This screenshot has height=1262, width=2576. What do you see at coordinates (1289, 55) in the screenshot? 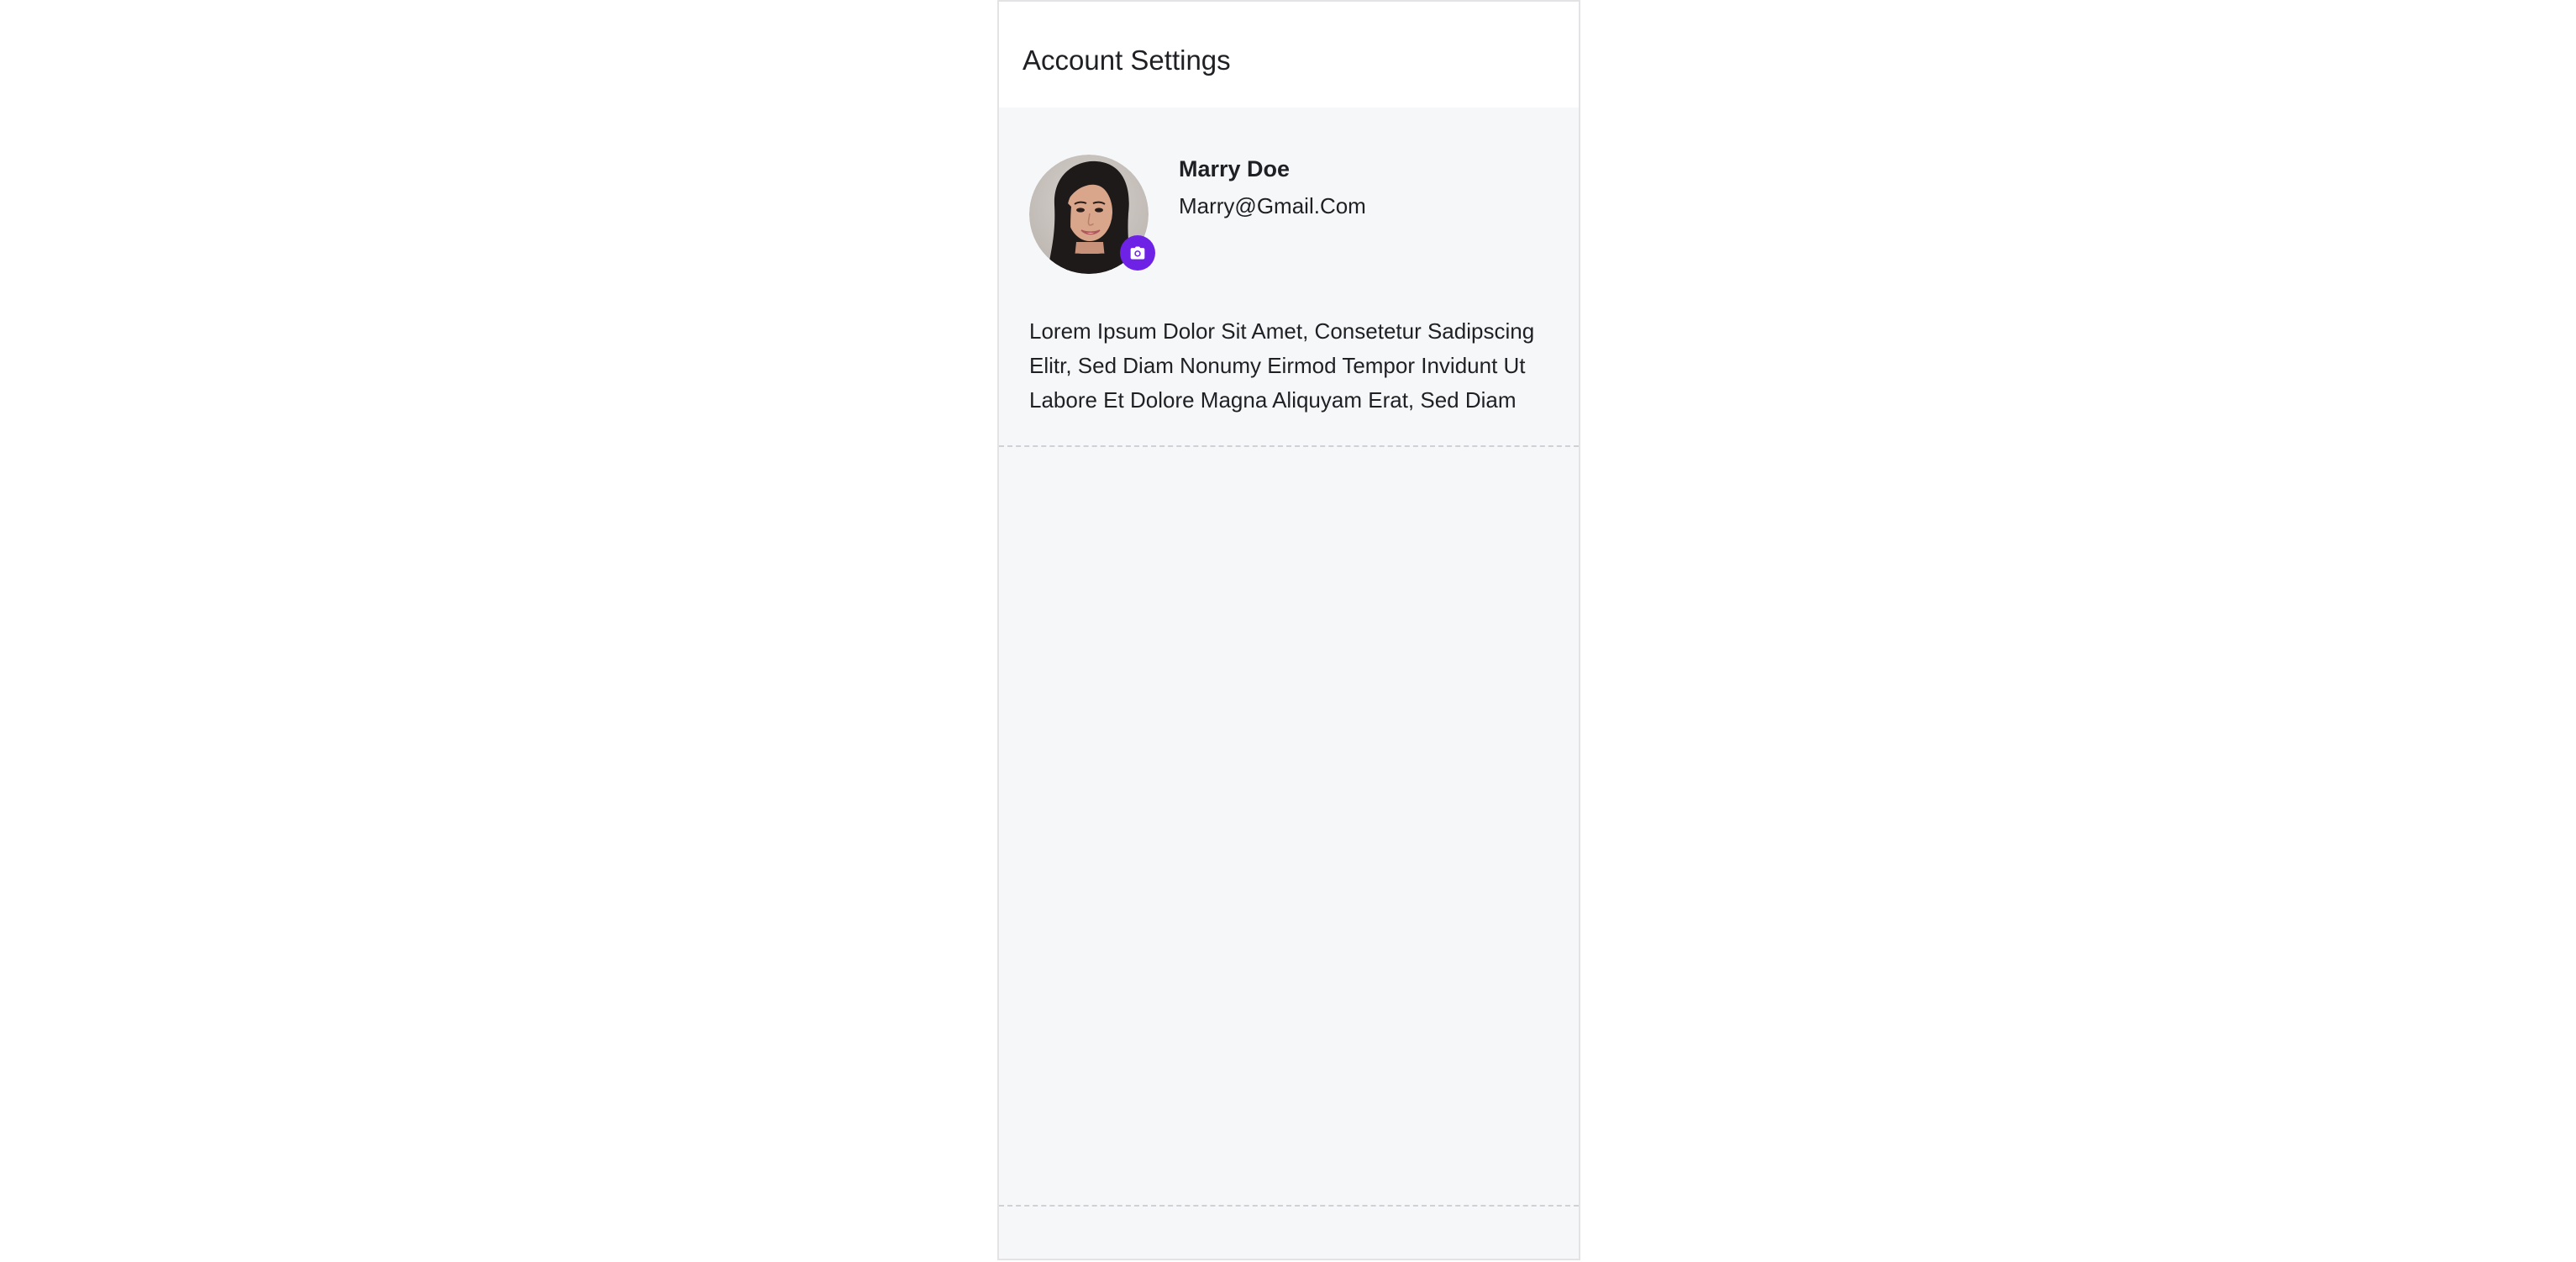
I see `header: Account Settings` at bounding box center [1289, 55].